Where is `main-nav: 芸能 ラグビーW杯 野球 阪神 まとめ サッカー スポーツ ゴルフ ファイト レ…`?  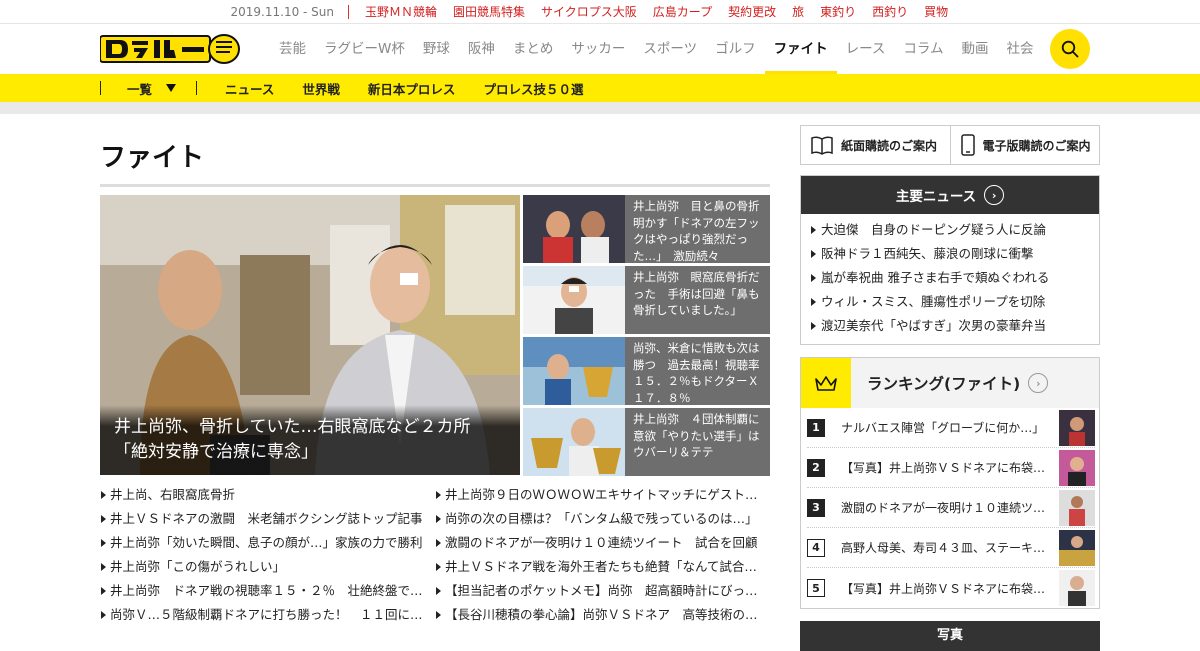
main-nav: 芸能 ラグビーW杯 野球 阪神 まとめ サッカー スポーツ ゴルフ ファイト レ… is located at coordinates (656, 49).